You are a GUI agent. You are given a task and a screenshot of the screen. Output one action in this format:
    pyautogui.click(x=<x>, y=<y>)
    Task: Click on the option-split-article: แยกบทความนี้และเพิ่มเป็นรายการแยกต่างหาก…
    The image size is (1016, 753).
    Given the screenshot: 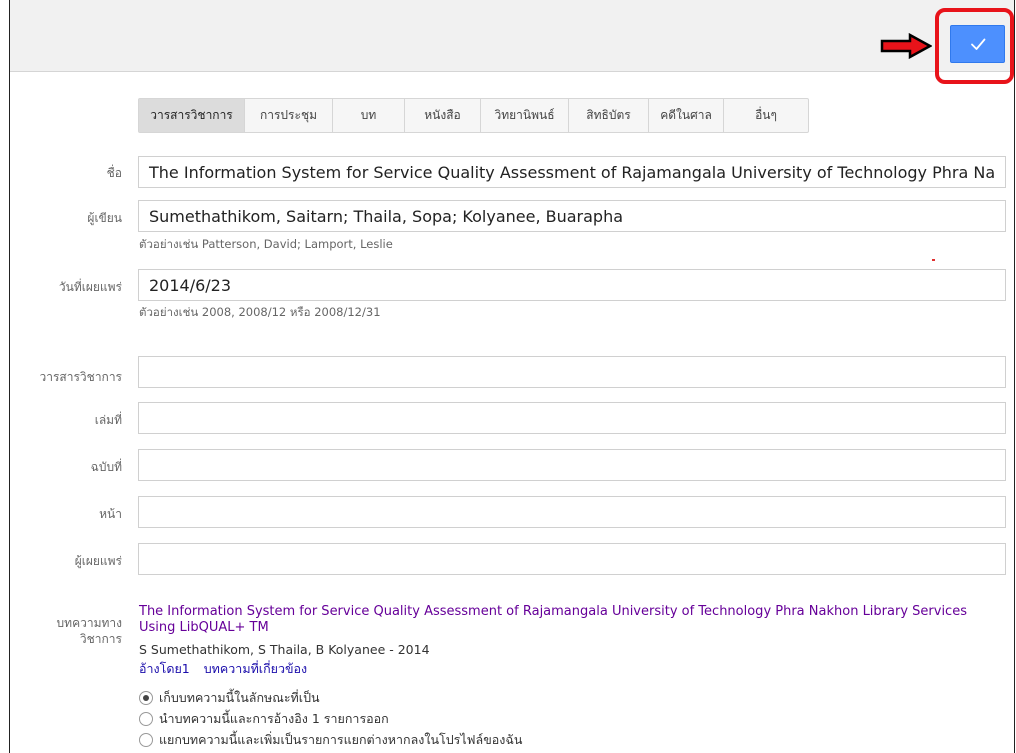 What is the action you would take?
    pyautogui.click(x=330, y=740)
    